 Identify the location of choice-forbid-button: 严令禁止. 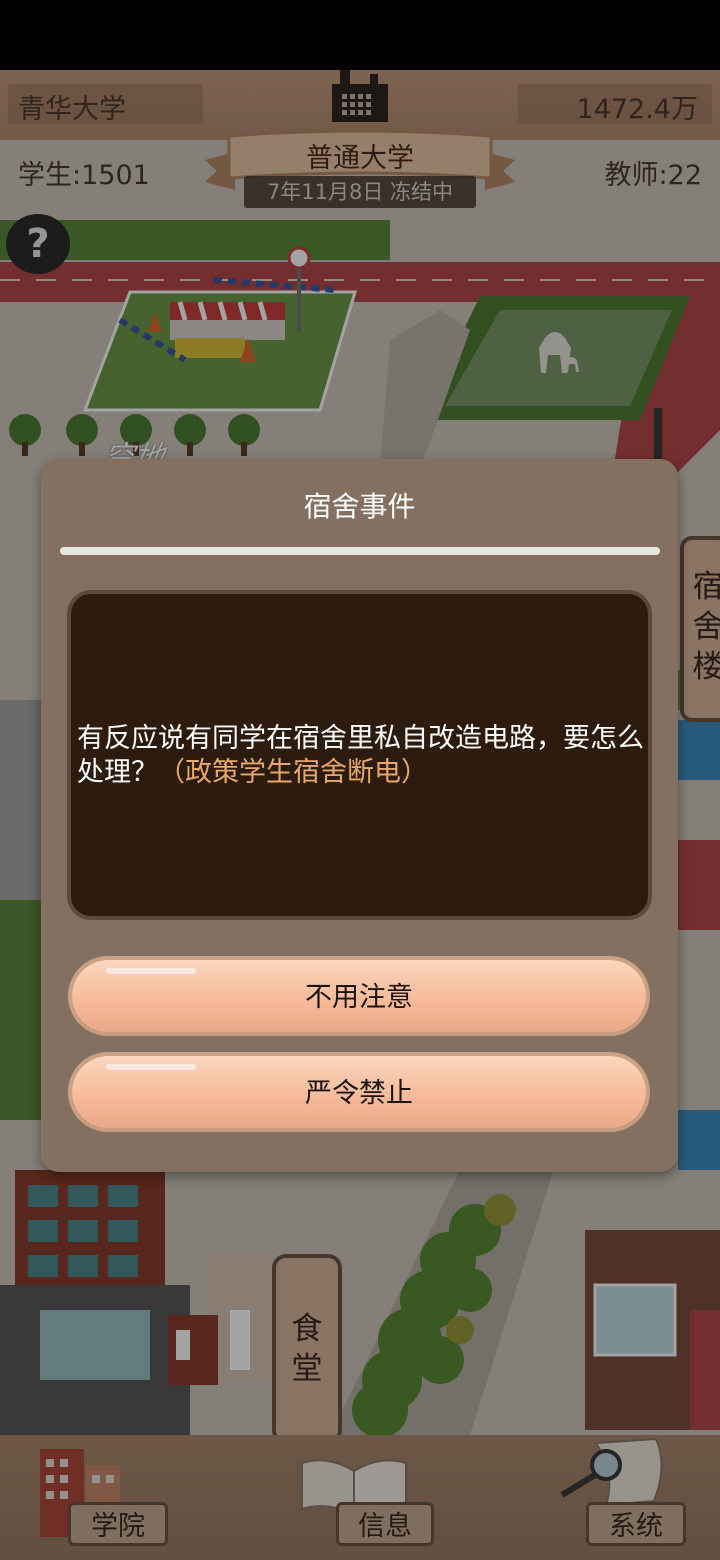
(359, 1092).